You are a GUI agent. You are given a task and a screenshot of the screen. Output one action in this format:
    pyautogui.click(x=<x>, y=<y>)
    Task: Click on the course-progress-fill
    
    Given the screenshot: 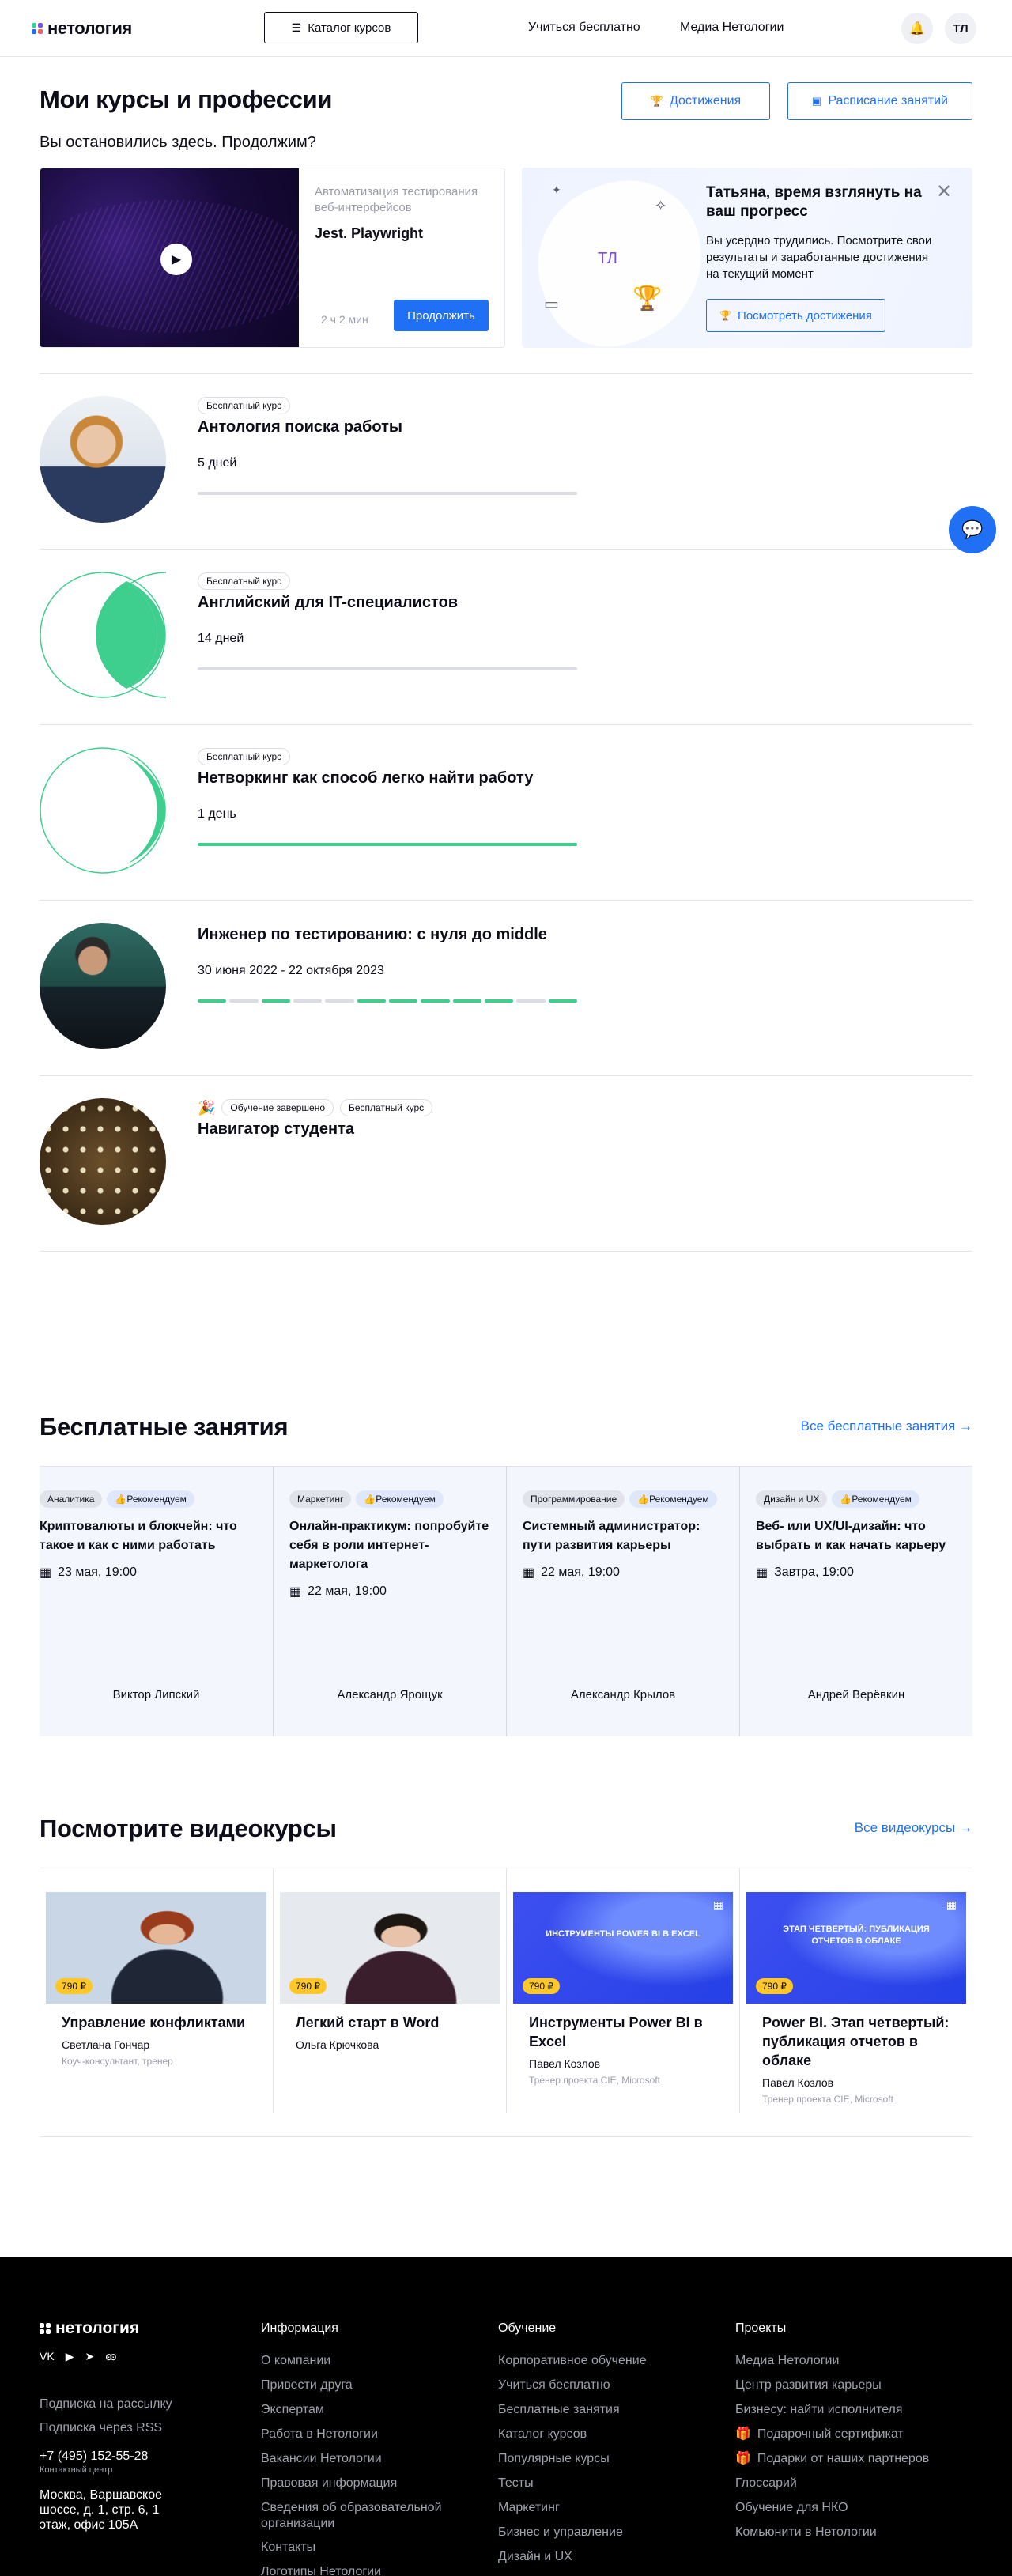 What is the action you would take?
    pyautogui.click(x=387, y=844)
    